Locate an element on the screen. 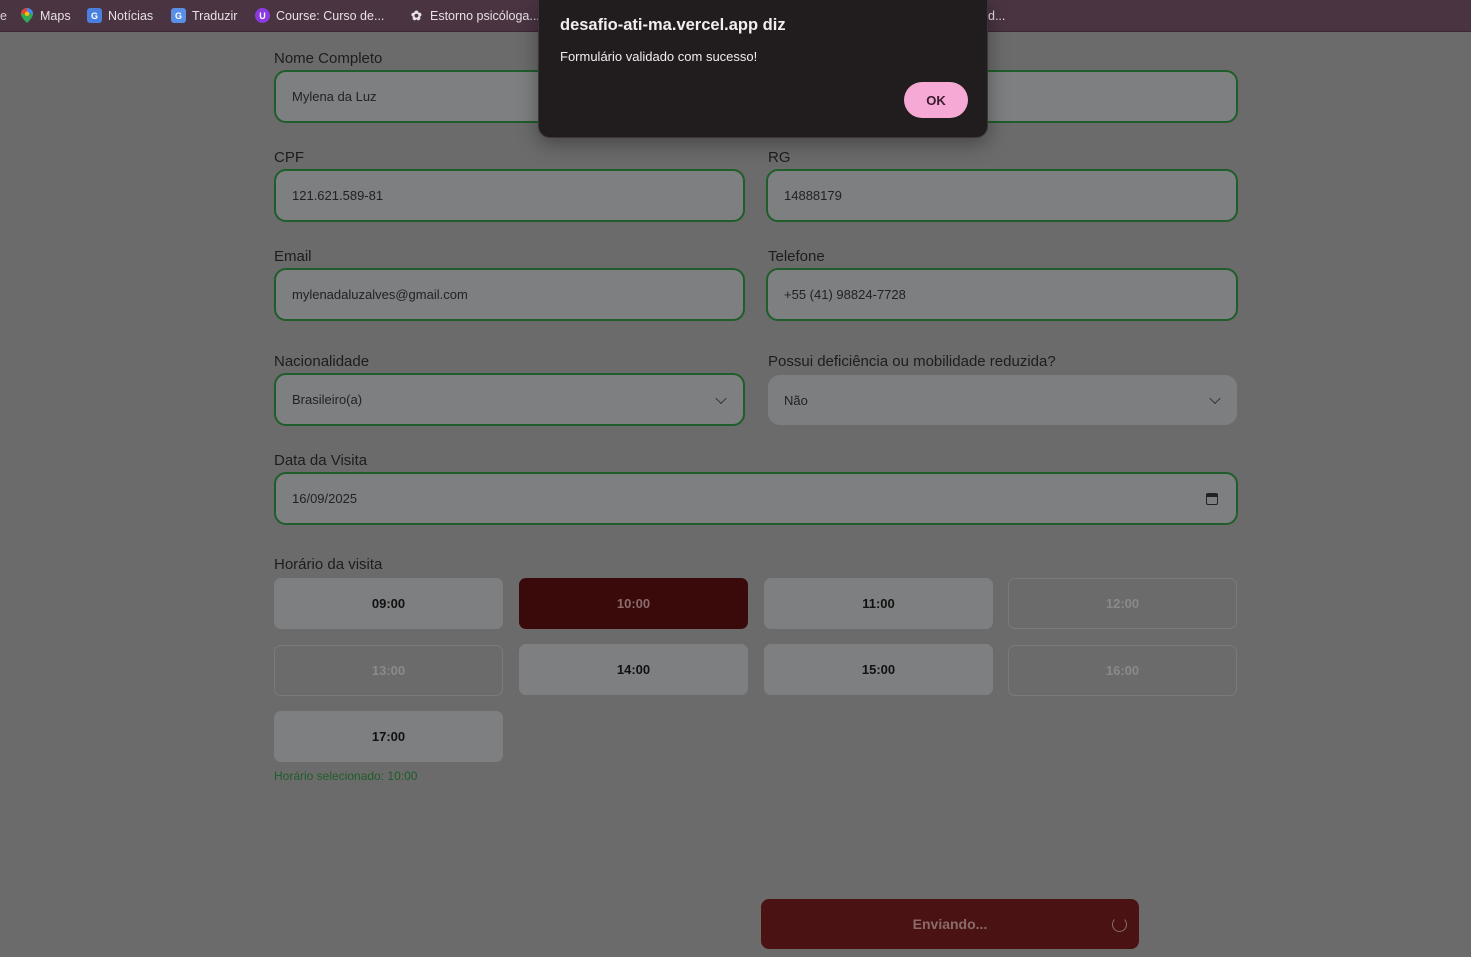 Image resolution: width=1471 pixels, height=957 pixels. slot-1500: 15:00 is located at coordinates (878, 669).